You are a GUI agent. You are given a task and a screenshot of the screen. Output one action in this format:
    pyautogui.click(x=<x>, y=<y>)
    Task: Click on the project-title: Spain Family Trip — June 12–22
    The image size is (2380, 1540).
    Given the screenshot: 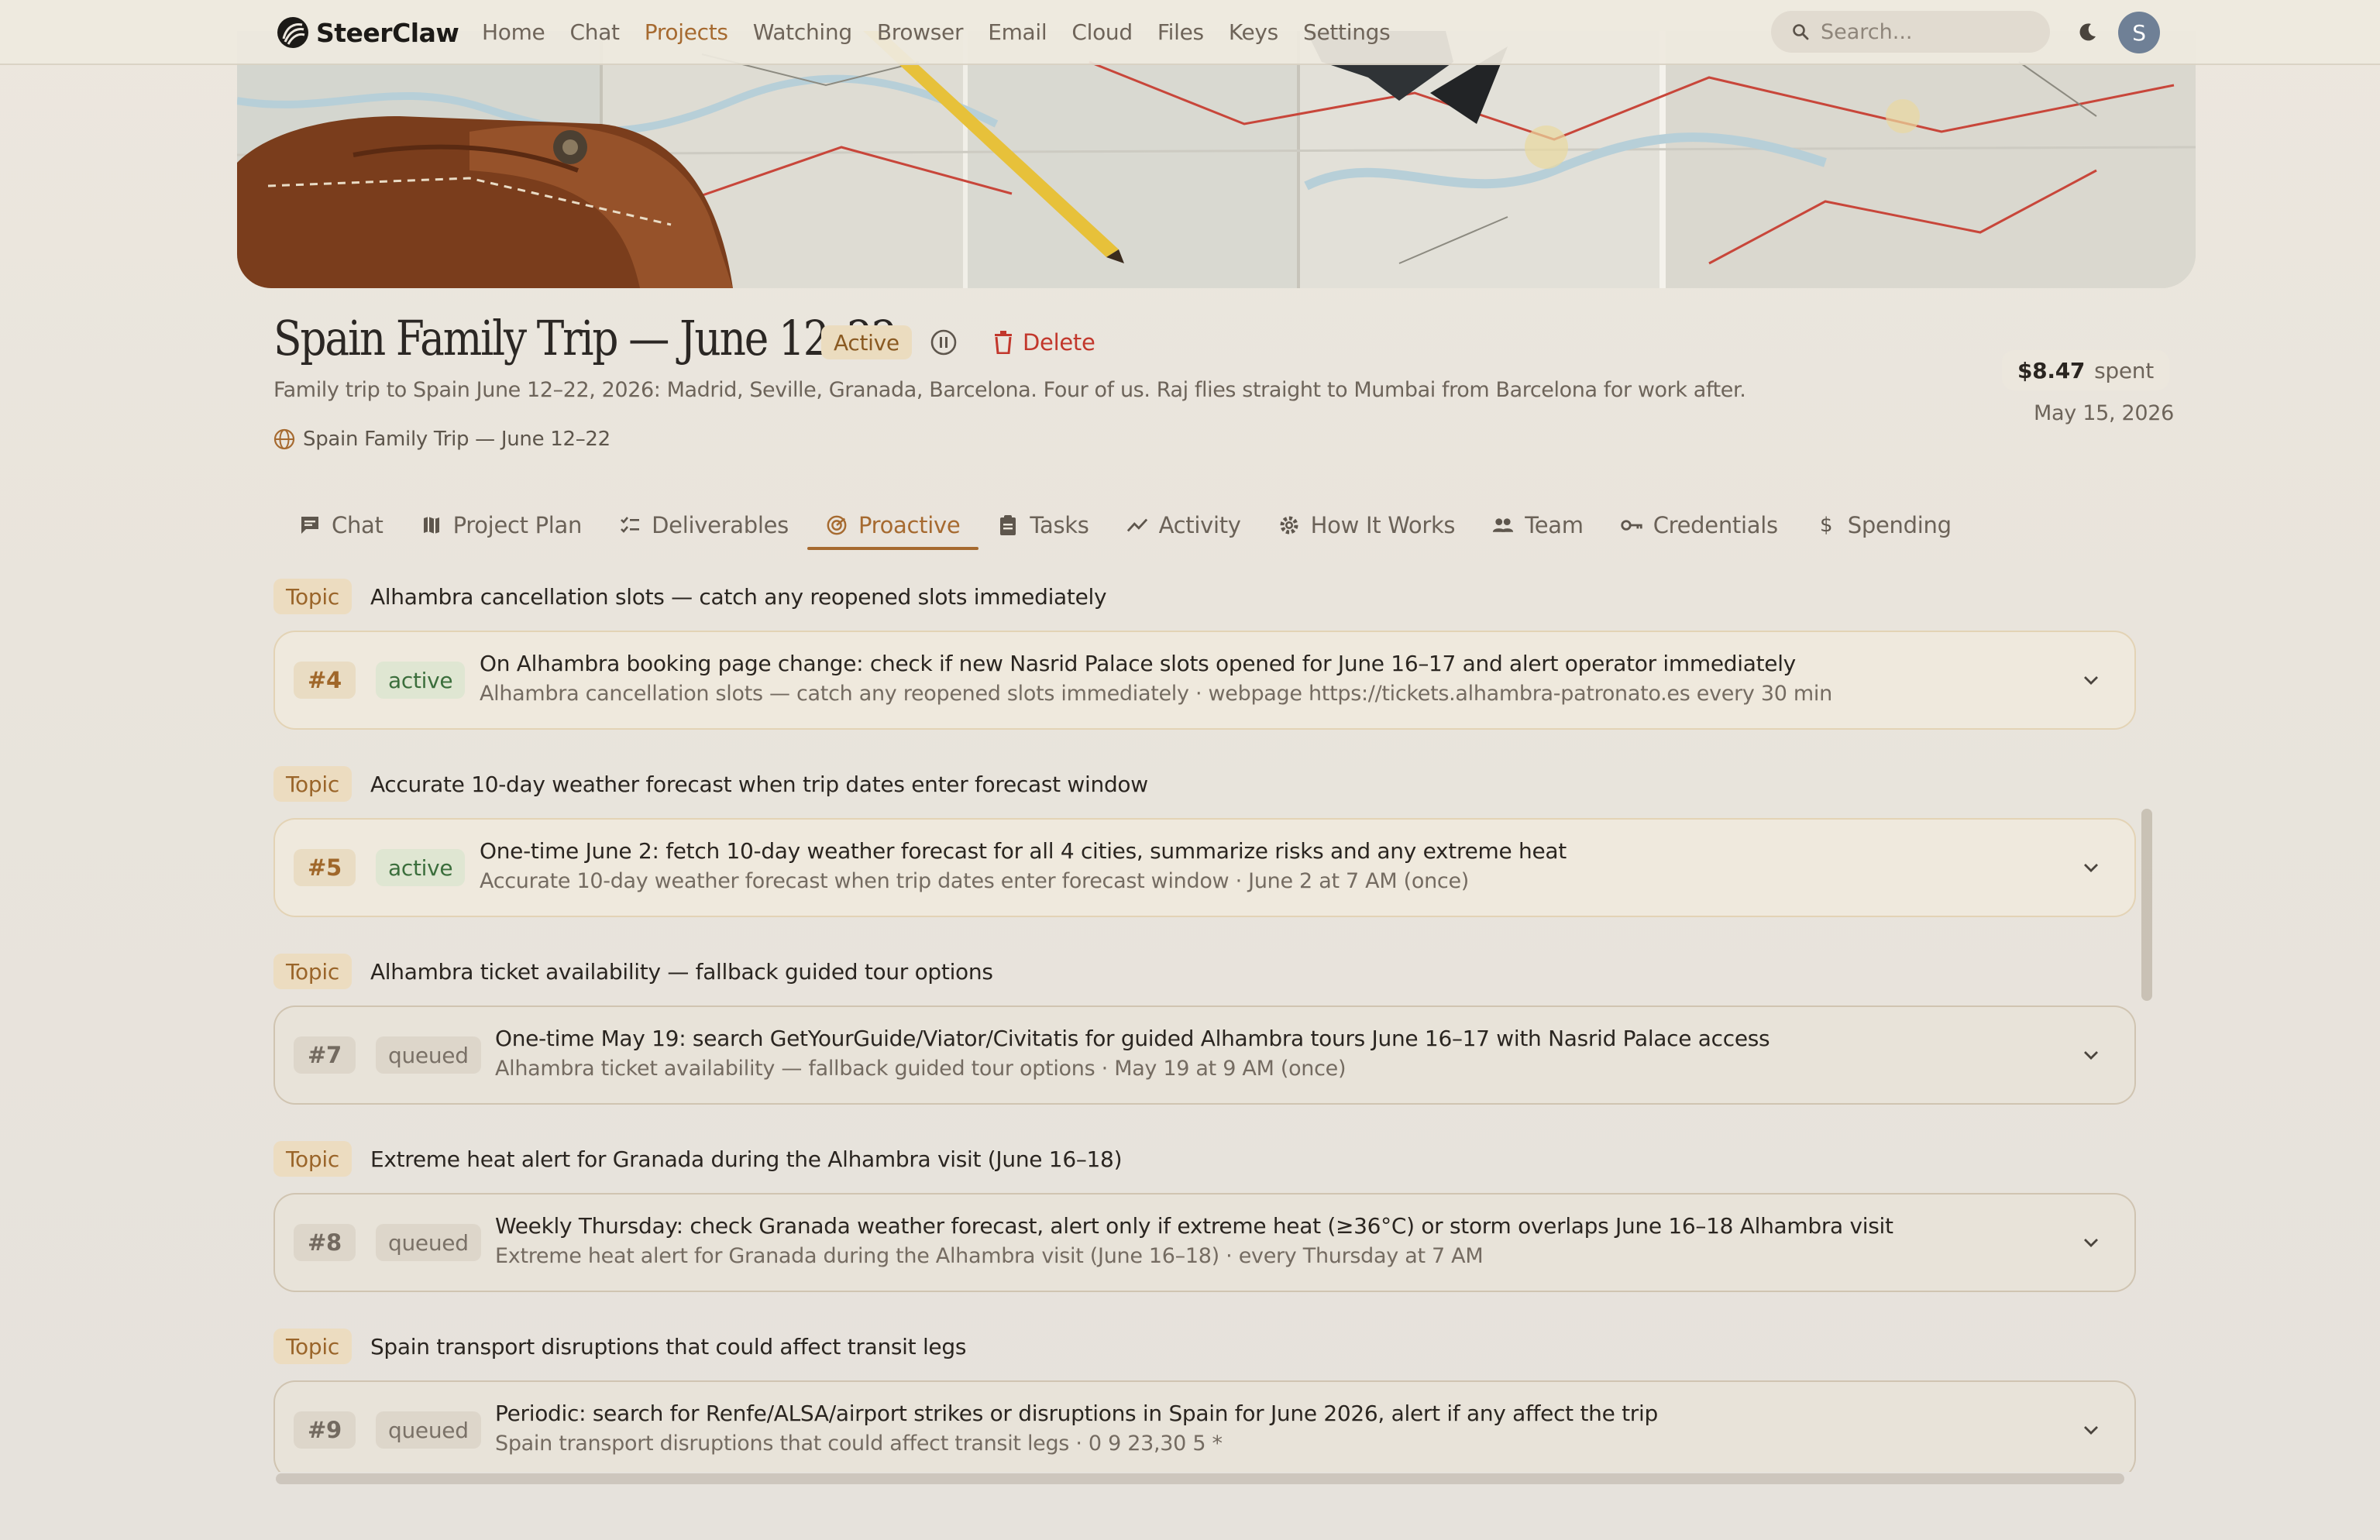 What is the action you would take?
    pyautogui.click(x=586, y=338)
    